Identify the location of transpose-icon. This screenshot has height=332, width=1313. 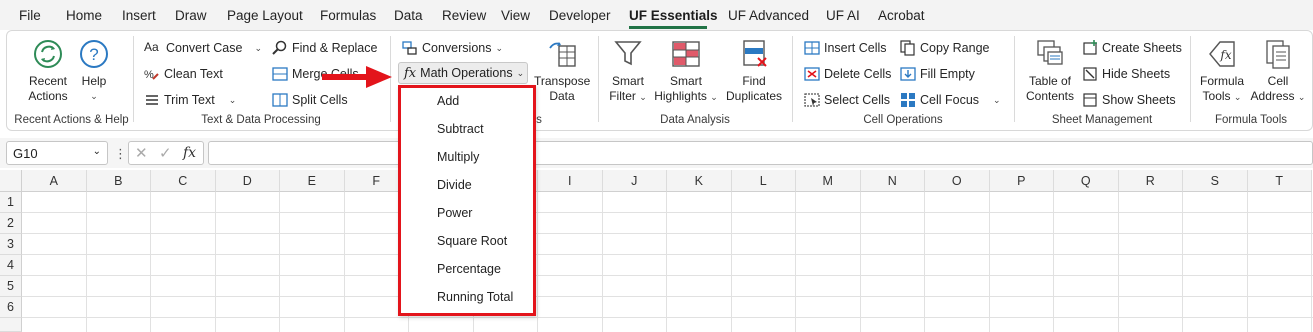
(562, 54).